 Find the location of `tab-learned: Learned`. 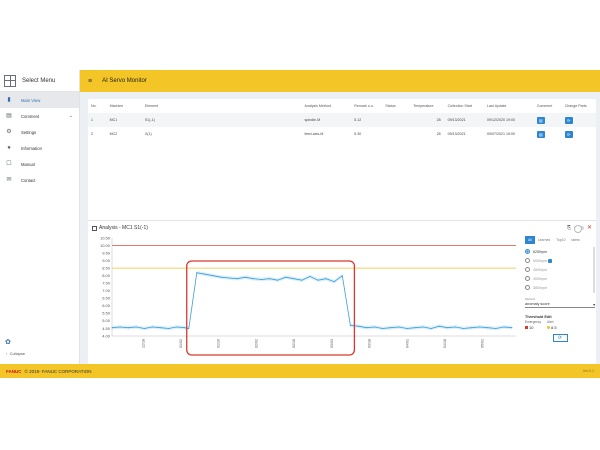

tab-learned: Learned is located at coordinates (544, 240).